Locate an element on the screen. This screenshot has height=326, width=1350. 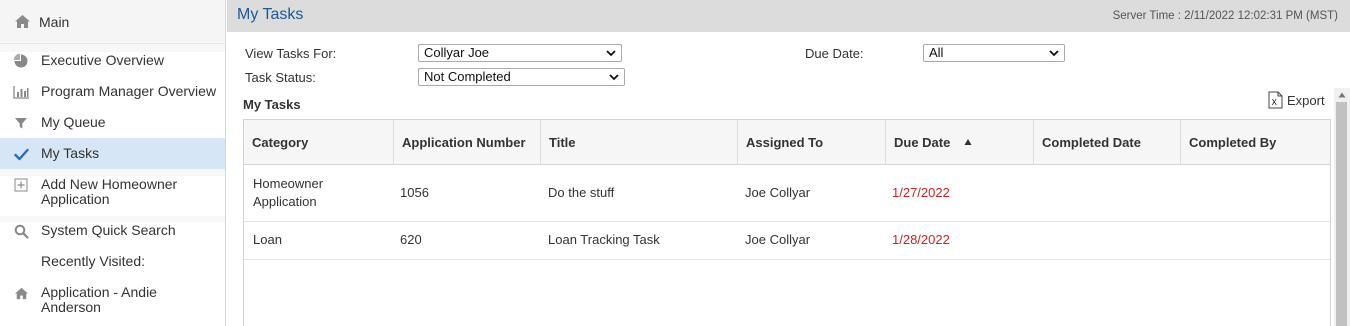
sidebar-item-label: System Quick Search is located at coordinates (108, 230).